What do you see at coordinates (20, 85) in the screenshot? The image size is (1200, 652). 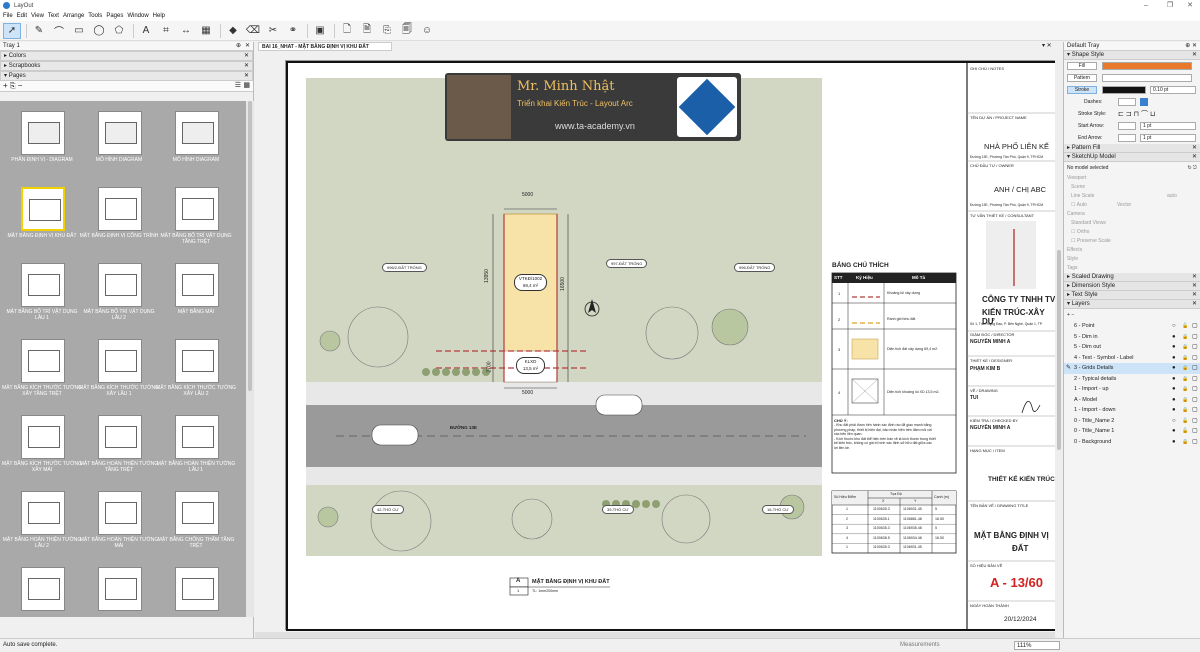 I see `remove-page-button: −` at bounding box center [20, 85].